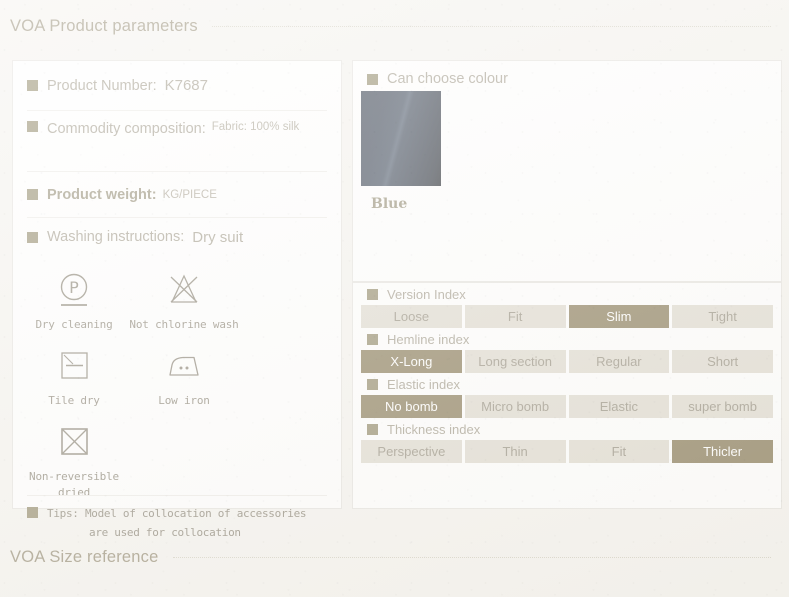 This screenshot has height=597, width=789. Describe the element at coordinates (567, 316) in the screenshot. I see `version-index-options: Loose Fit Slim Tight` at that location.